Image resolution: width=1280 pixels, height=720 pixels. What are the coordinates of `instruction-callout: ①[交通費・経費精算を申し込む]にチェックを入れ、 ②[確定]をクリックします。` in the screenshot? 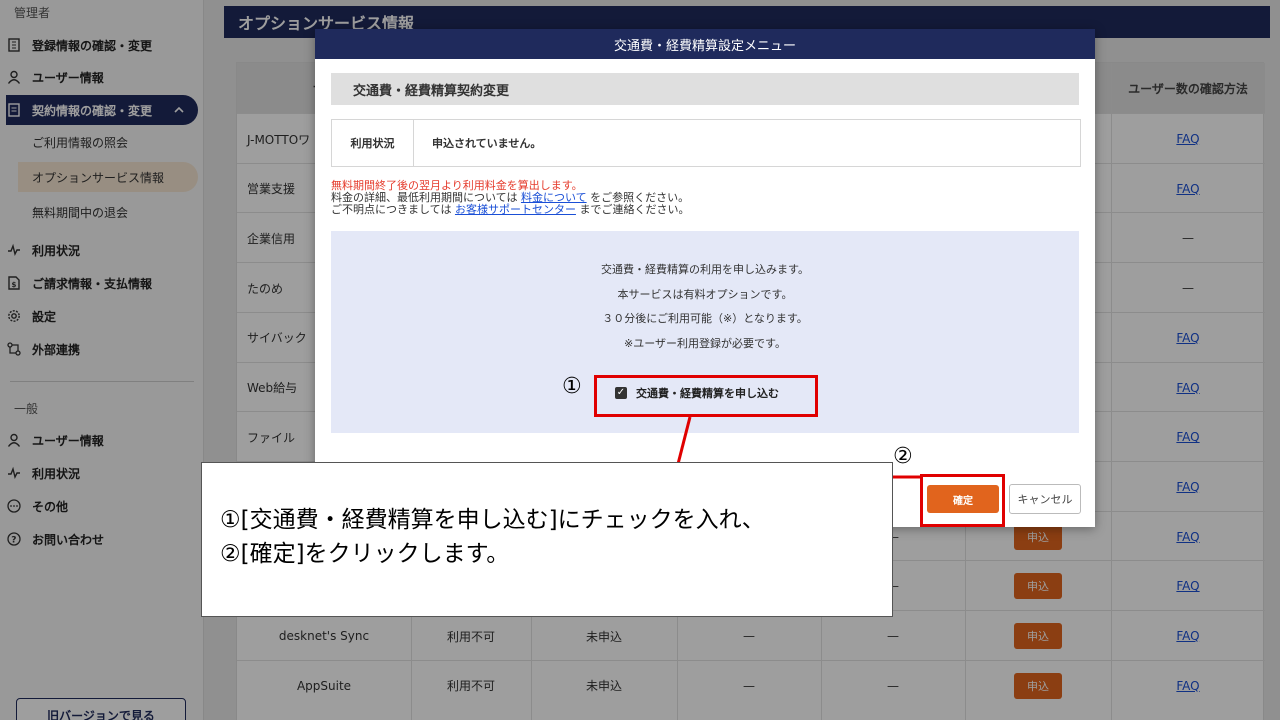 It's located at (547, 539).